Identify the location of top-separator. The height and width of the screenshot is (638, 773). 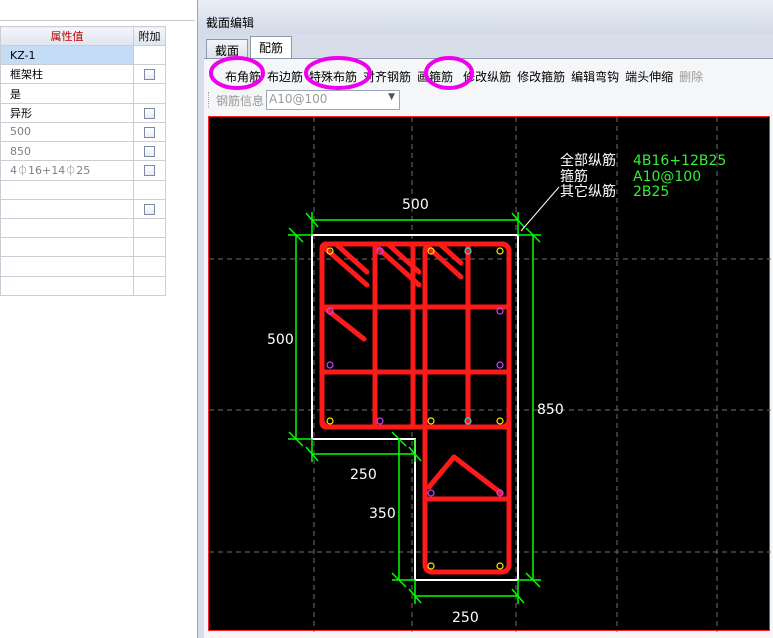
(97, 20).